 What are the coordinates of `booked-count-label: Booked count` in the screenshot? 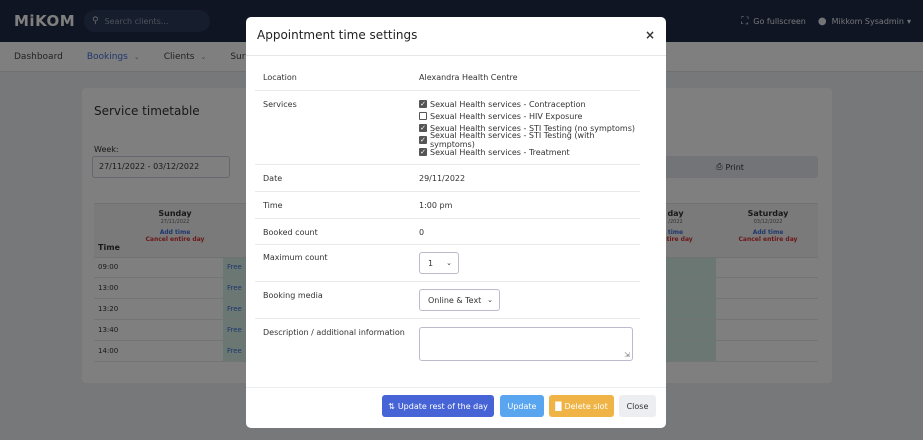 It's located at (290, 232).